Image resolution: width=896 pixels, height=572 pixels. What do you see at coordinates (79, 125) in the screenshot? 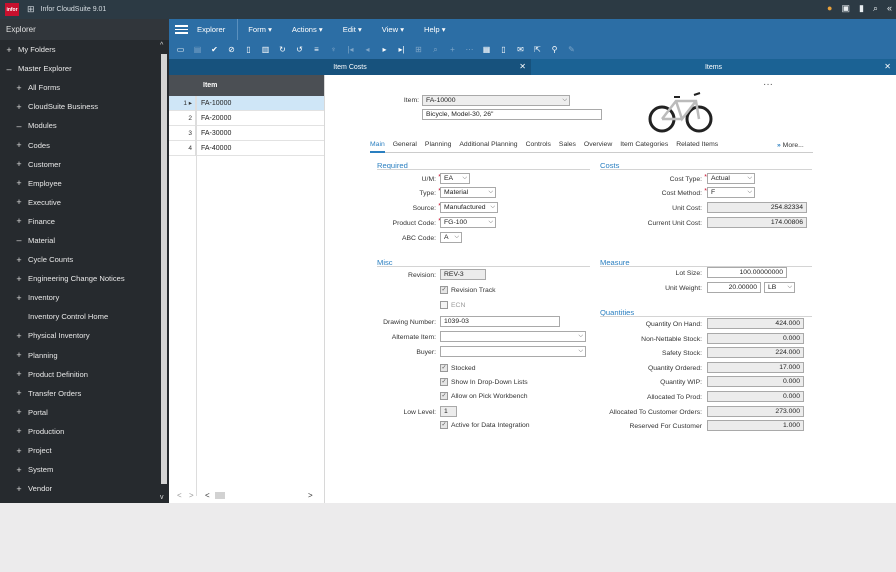
I see `sidebar-item: – Modules` at bounding box center [79, 125].